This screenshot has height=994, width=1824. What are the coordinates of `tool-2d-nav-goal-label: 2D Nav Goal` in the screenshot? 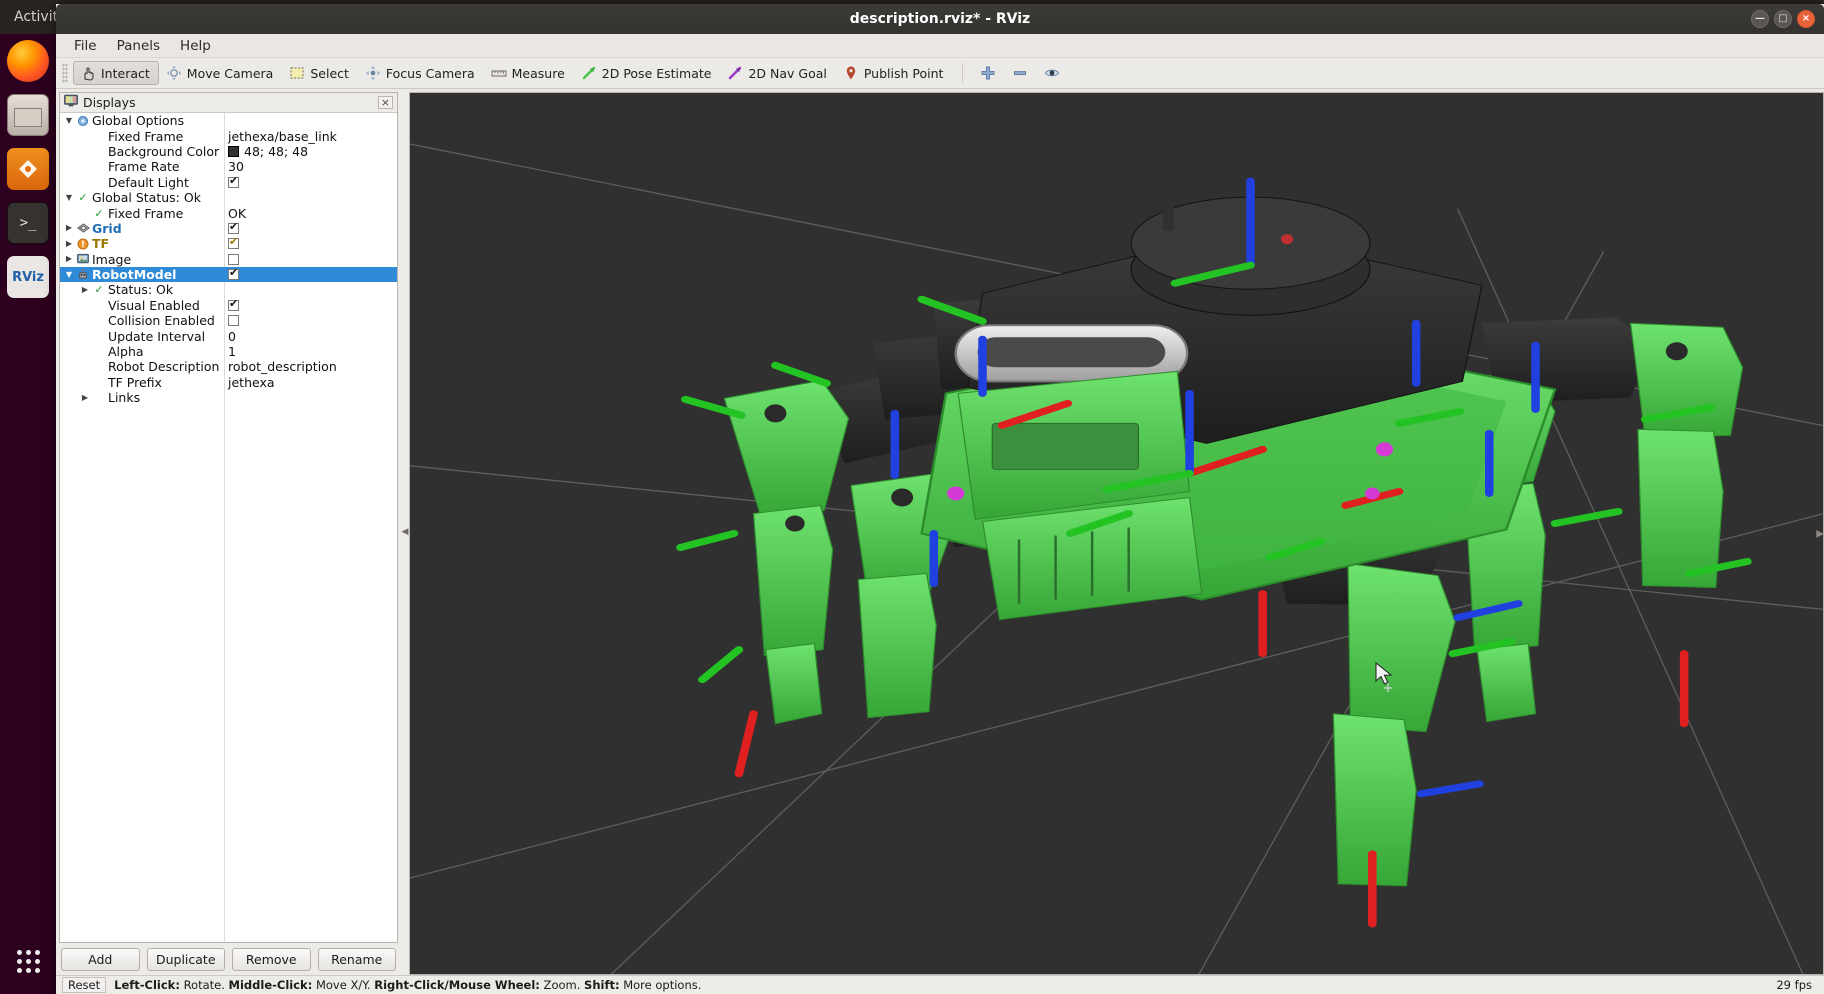 It's located at (787, 73).